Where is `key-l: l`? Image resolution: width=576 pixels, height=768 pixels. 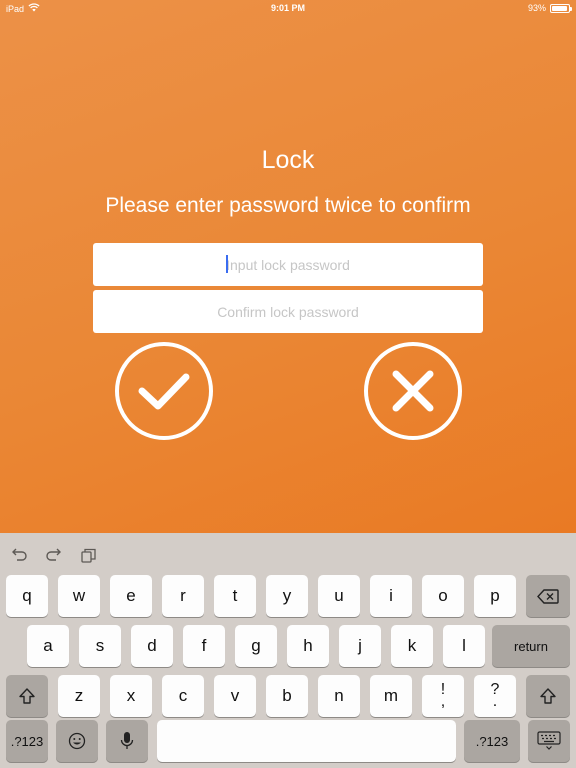
key-l: l is located at coordinates (464, 646).